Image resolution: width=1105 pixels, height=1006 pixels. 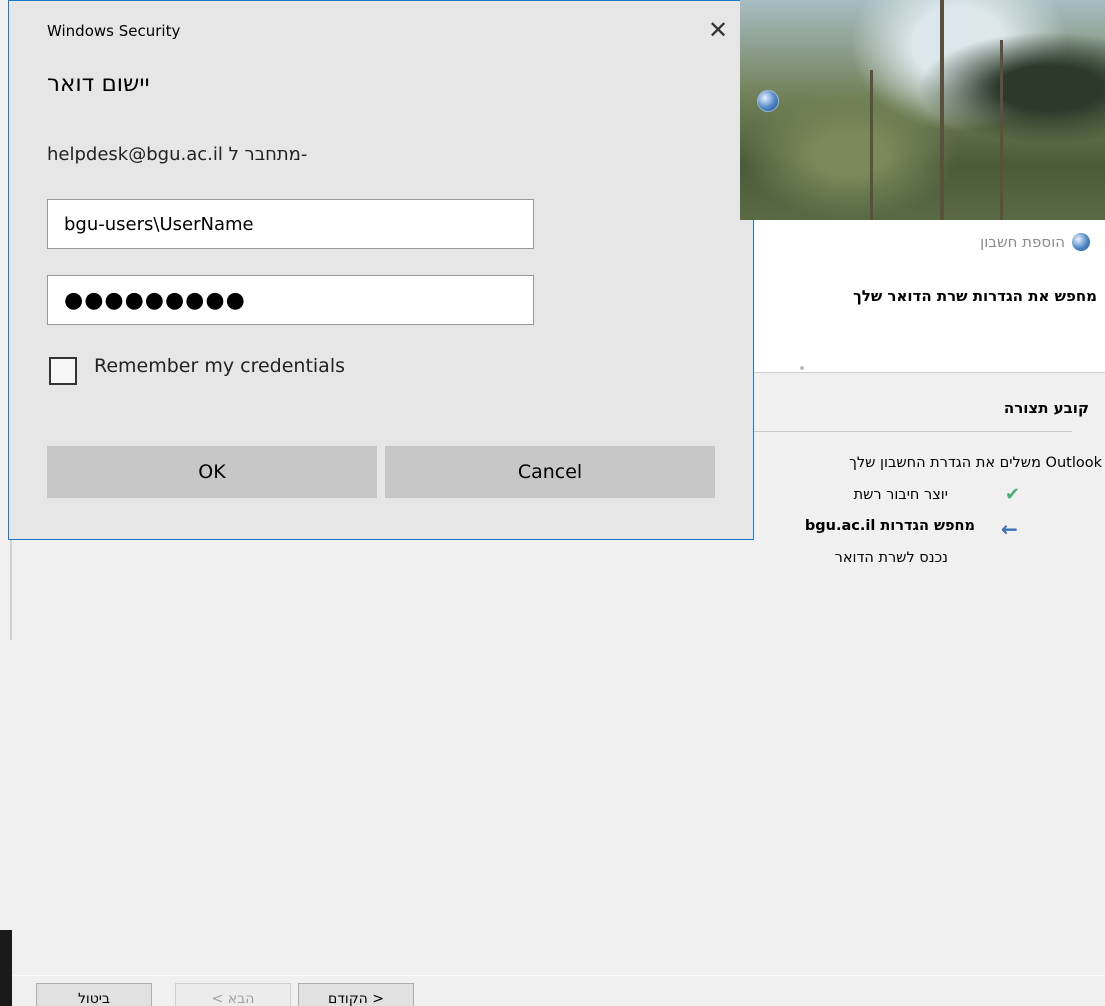 What do you see at coordinates (718, 30) in the screenshot?
I see `close-icon: ✕` at bounding box center [718, 30].